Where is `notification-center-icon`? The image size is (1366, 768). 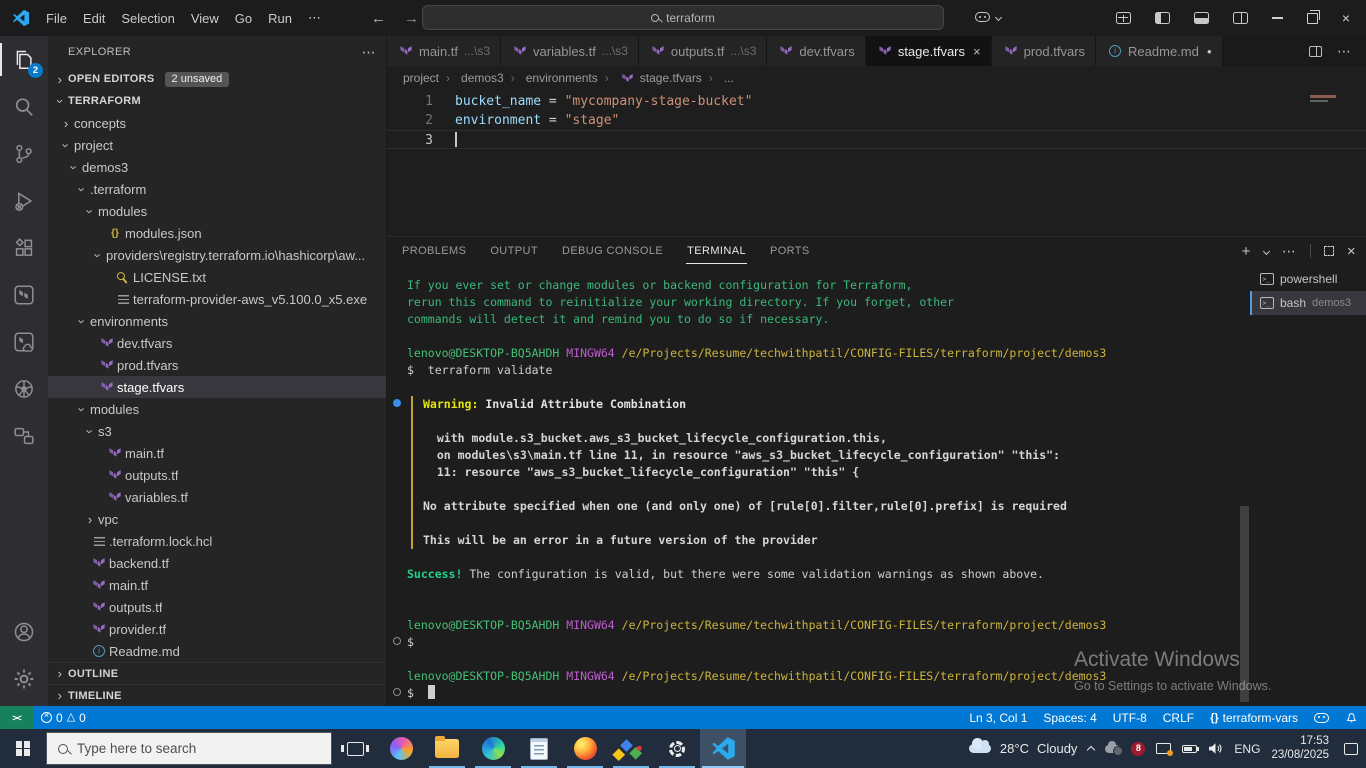
notification-center-icon is located at coordinates (1351, 748).